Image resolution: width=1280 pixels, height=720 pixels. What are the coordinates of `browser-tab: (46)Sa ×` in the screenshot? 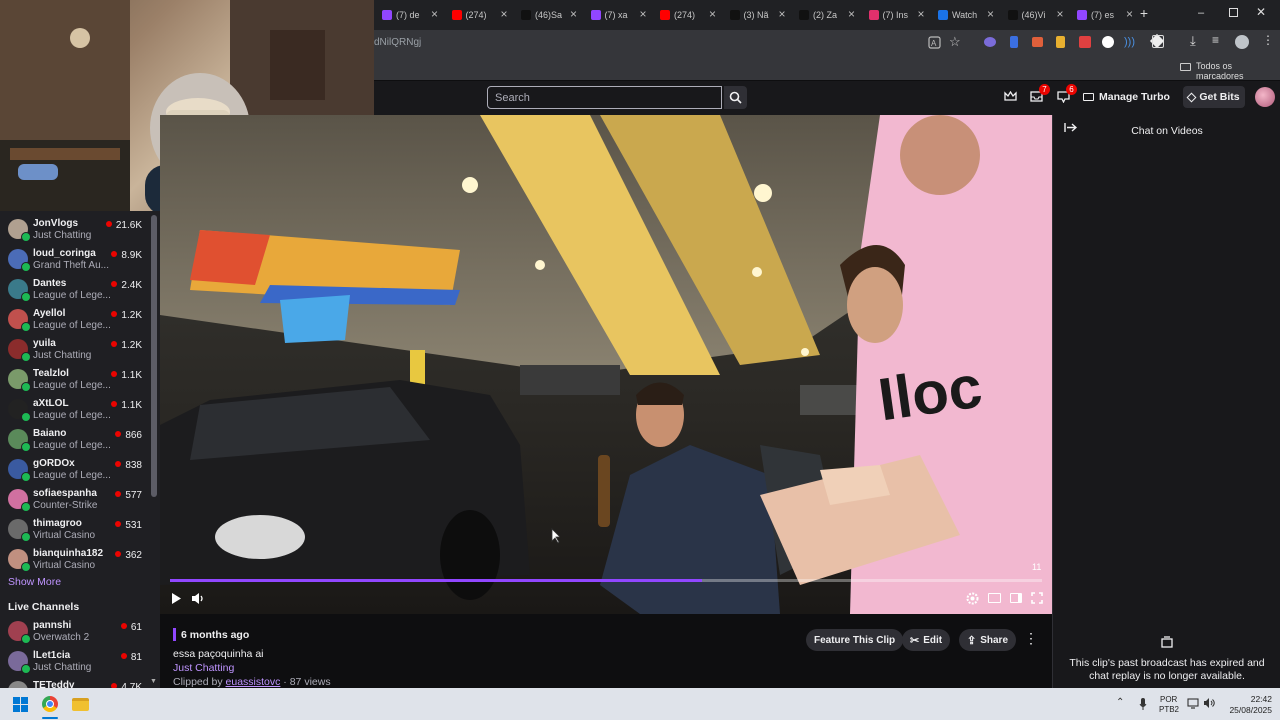 It's located at (549, 15).